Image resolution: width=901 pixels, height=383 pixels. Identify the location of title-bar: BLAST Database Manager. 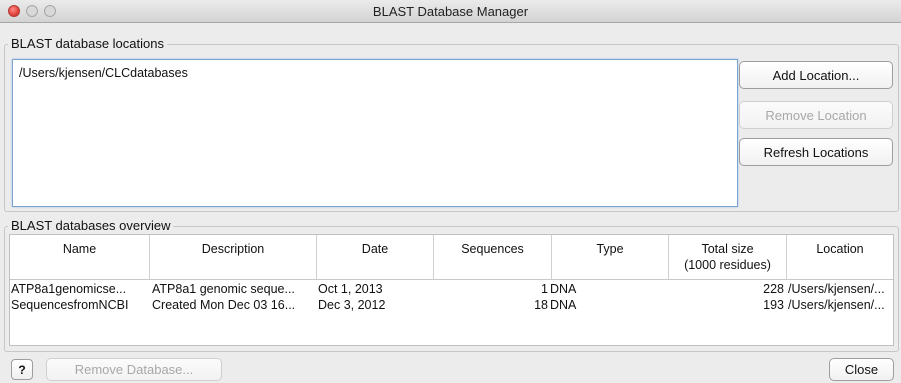
(450, 11).